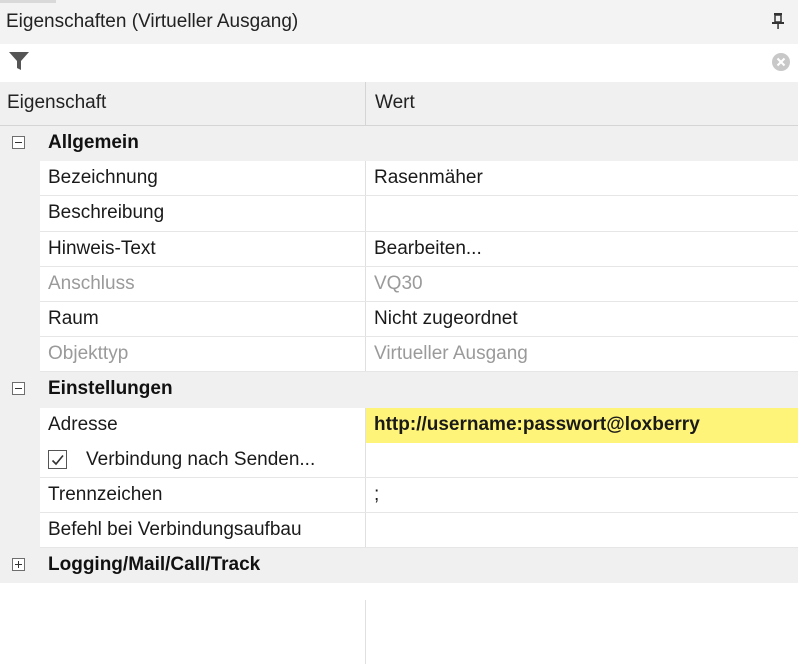 This screenshot has height=664, width=798. What do you see at coordinates (399, 495) in the screenshot?
I see `property-row-trennzeichen: Trennzeichen ;` at bounding box center [399, 495].